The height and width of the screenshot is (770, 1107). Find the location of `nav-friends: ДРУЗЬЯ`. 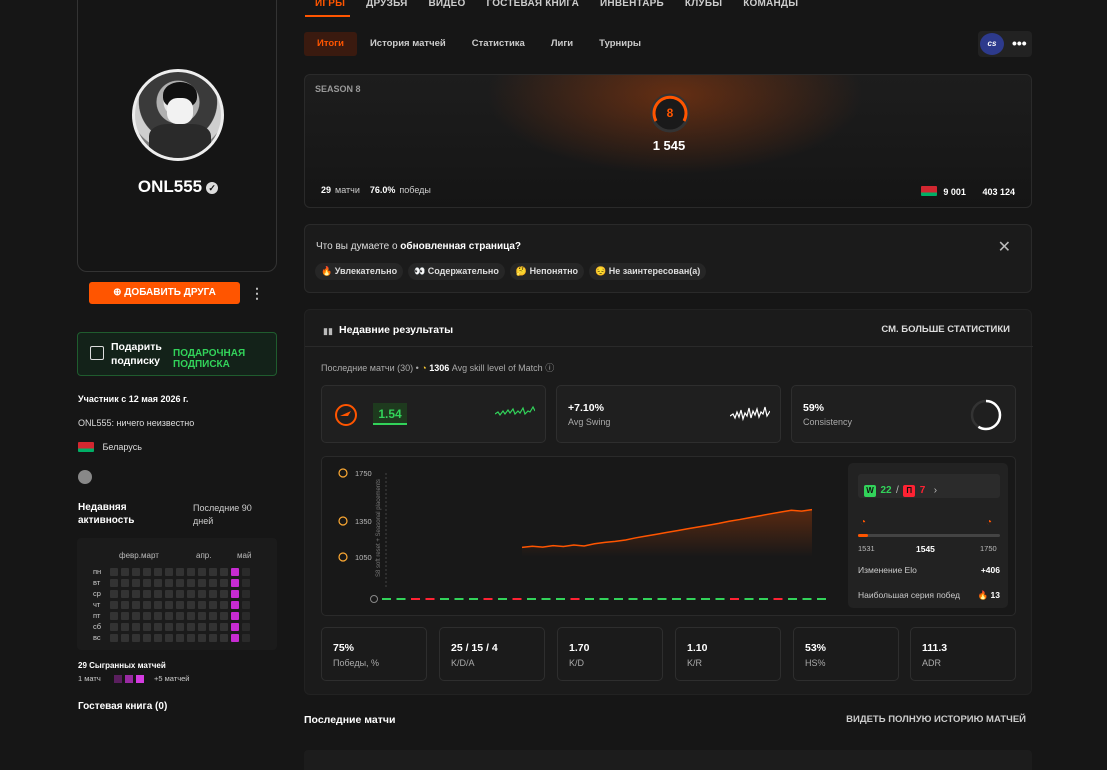

nav-friends: ДРУЗЬЯ is located at coordinates (386, 4).